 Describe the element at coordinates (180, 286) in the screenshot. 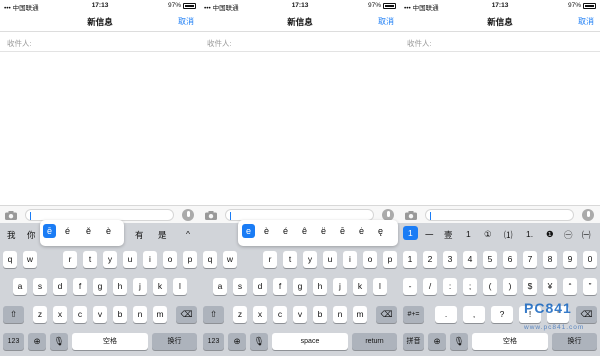

I see `key-l: l` at that location.